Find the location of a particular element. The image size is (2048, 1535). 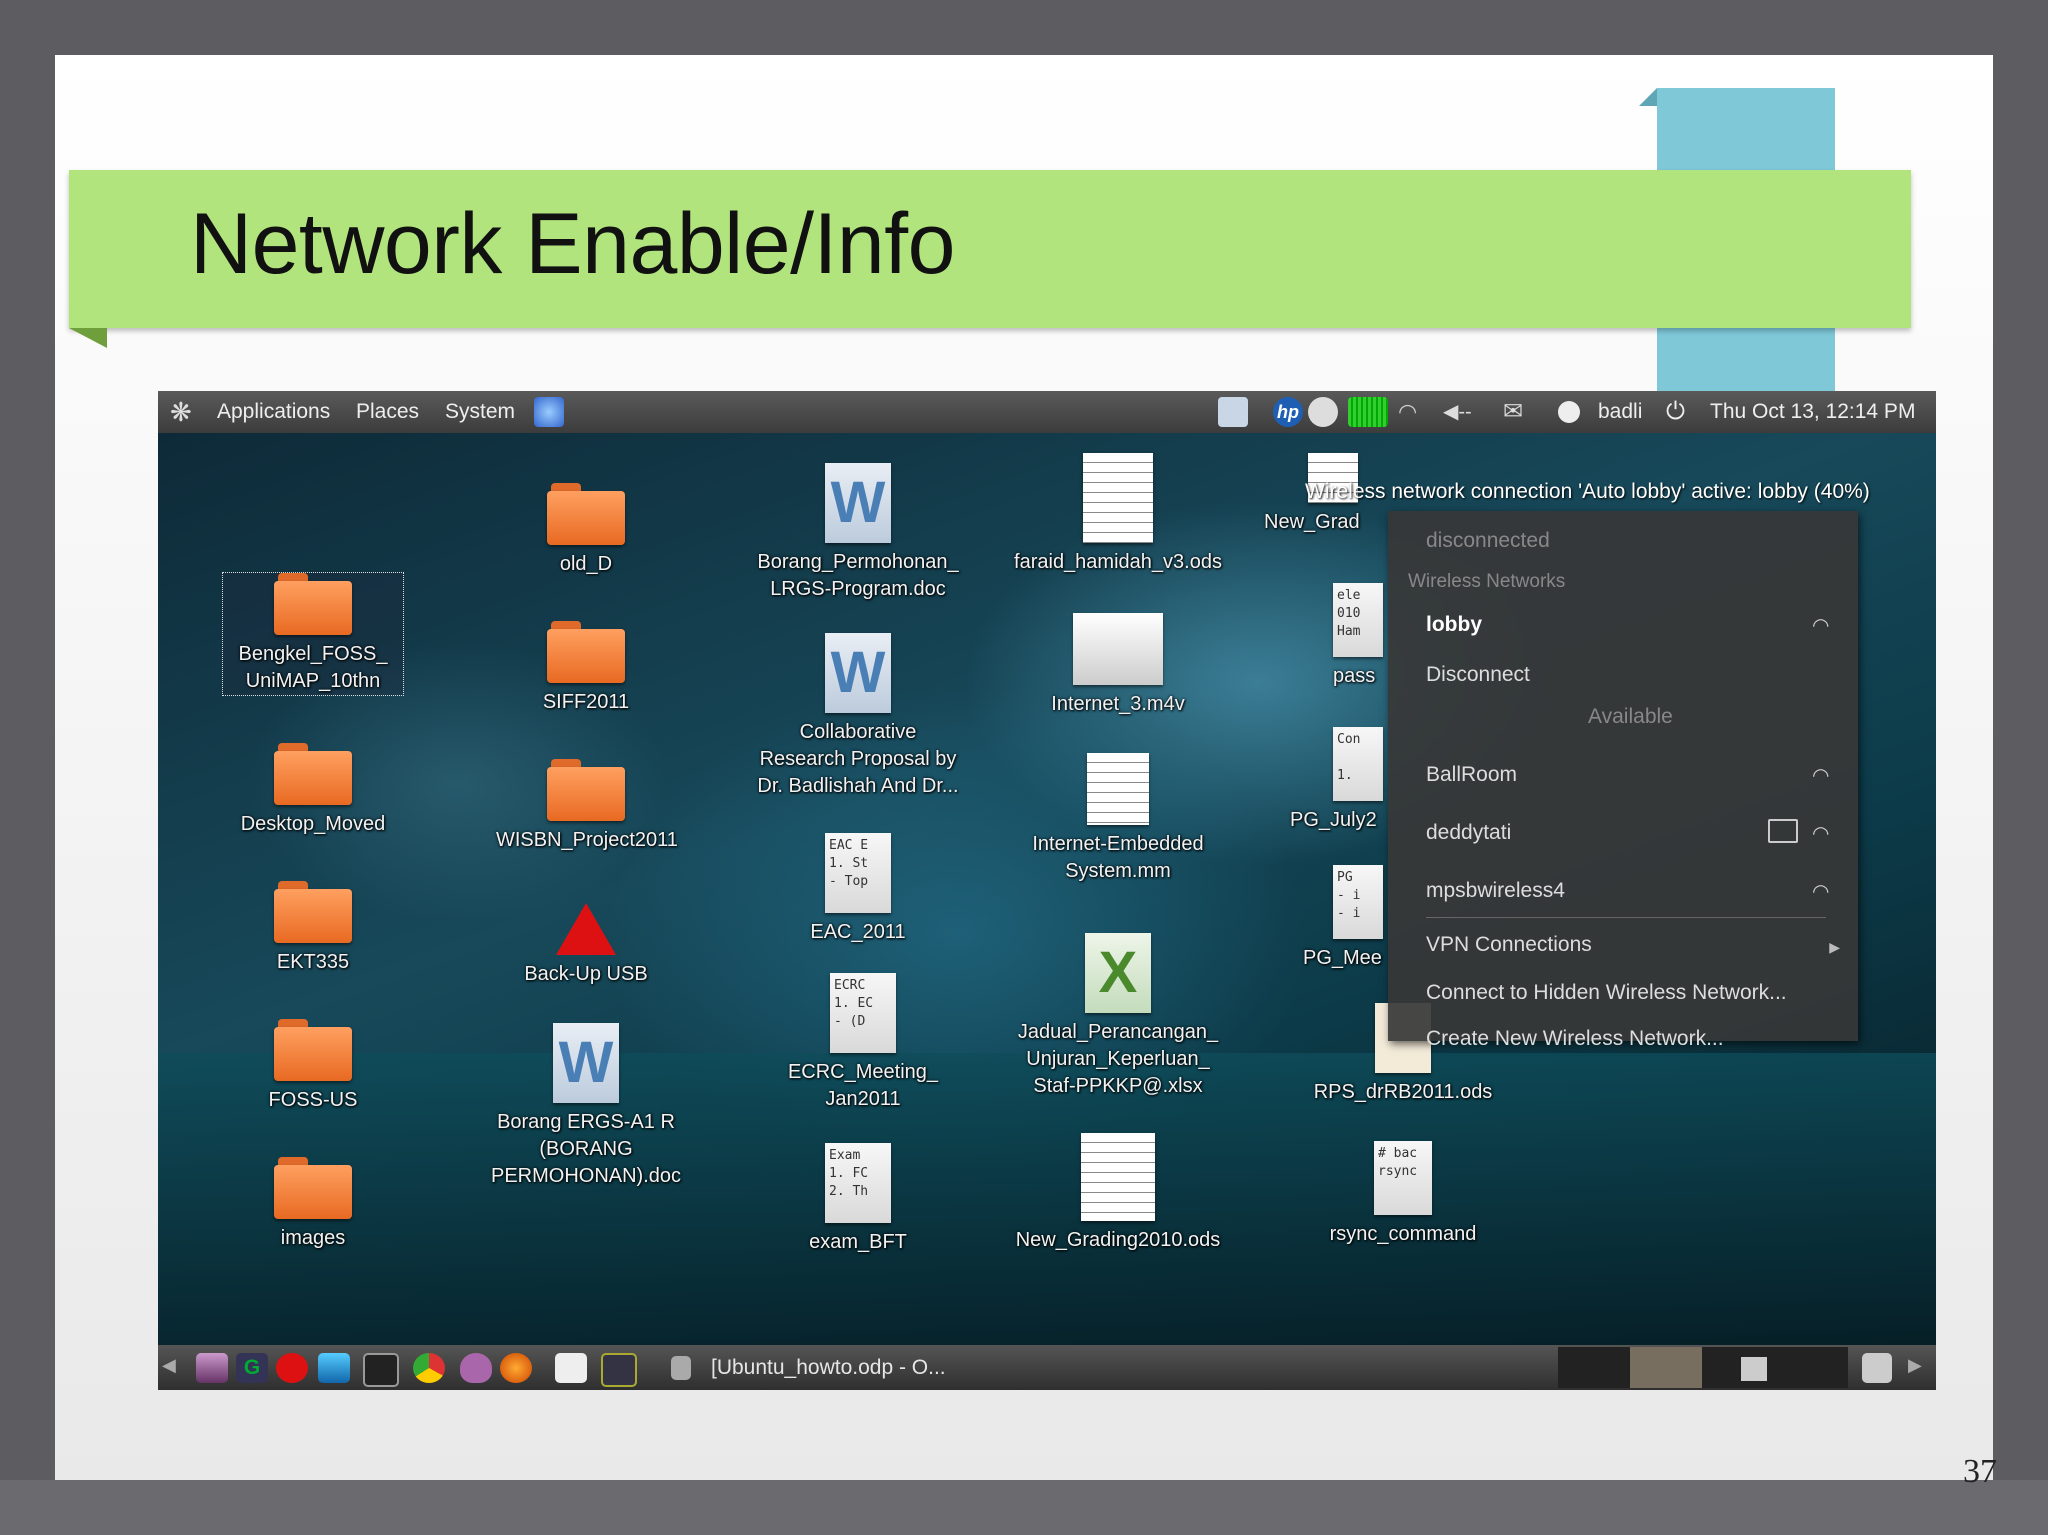

icon-label: images is located at coordinates (313, 1238).